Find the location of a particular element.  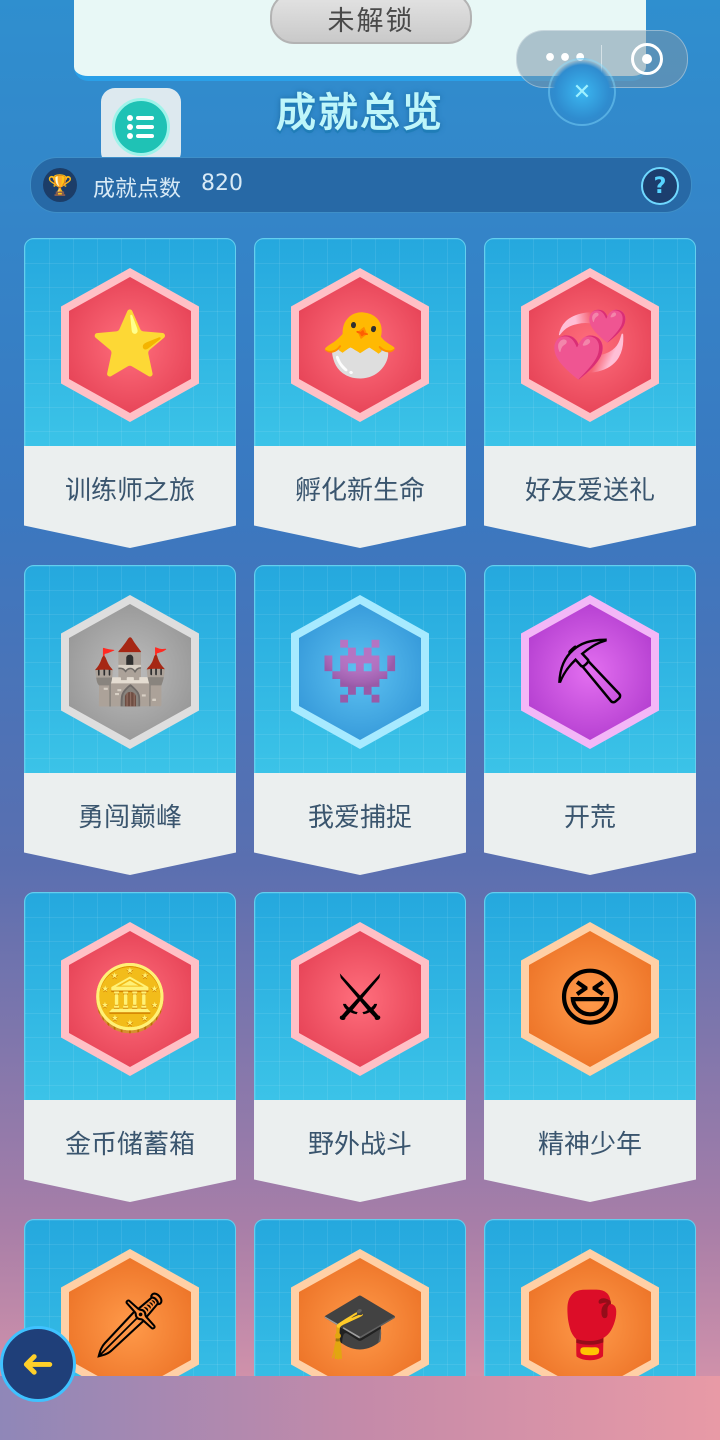

card-label: 金币储蓄箱 is located at coordinates (129, 1145).